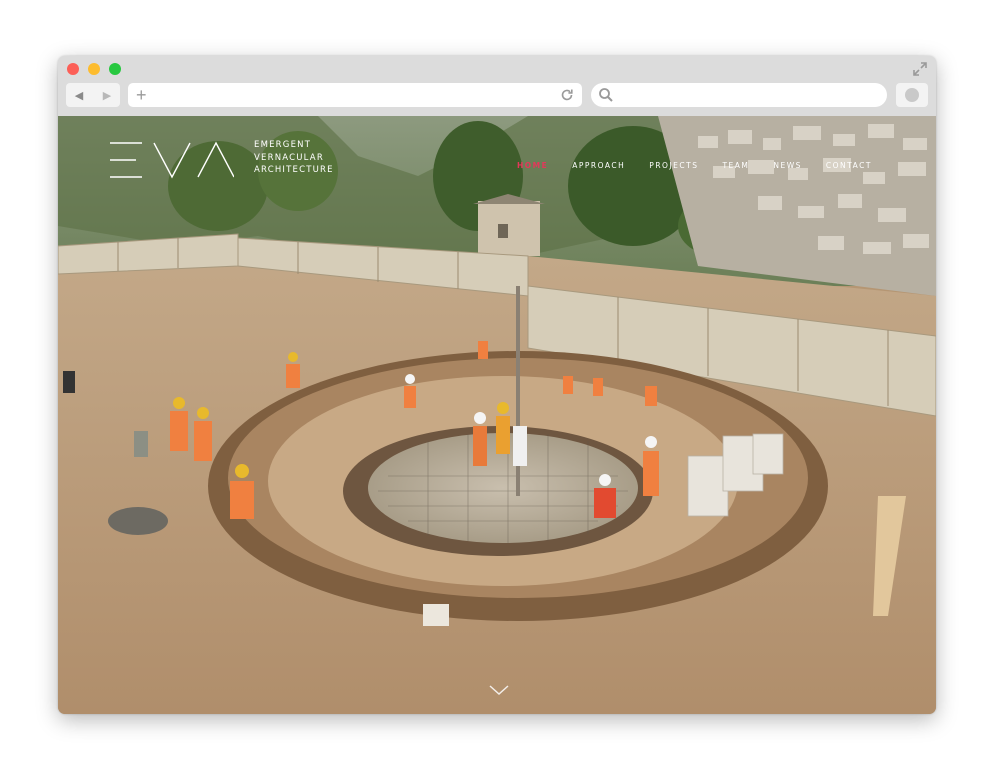  What do you see at coordinates (294, 170) in the screenshot?
I see `logo-line: ARCHITECTURE` at bounding box center [294, 170].